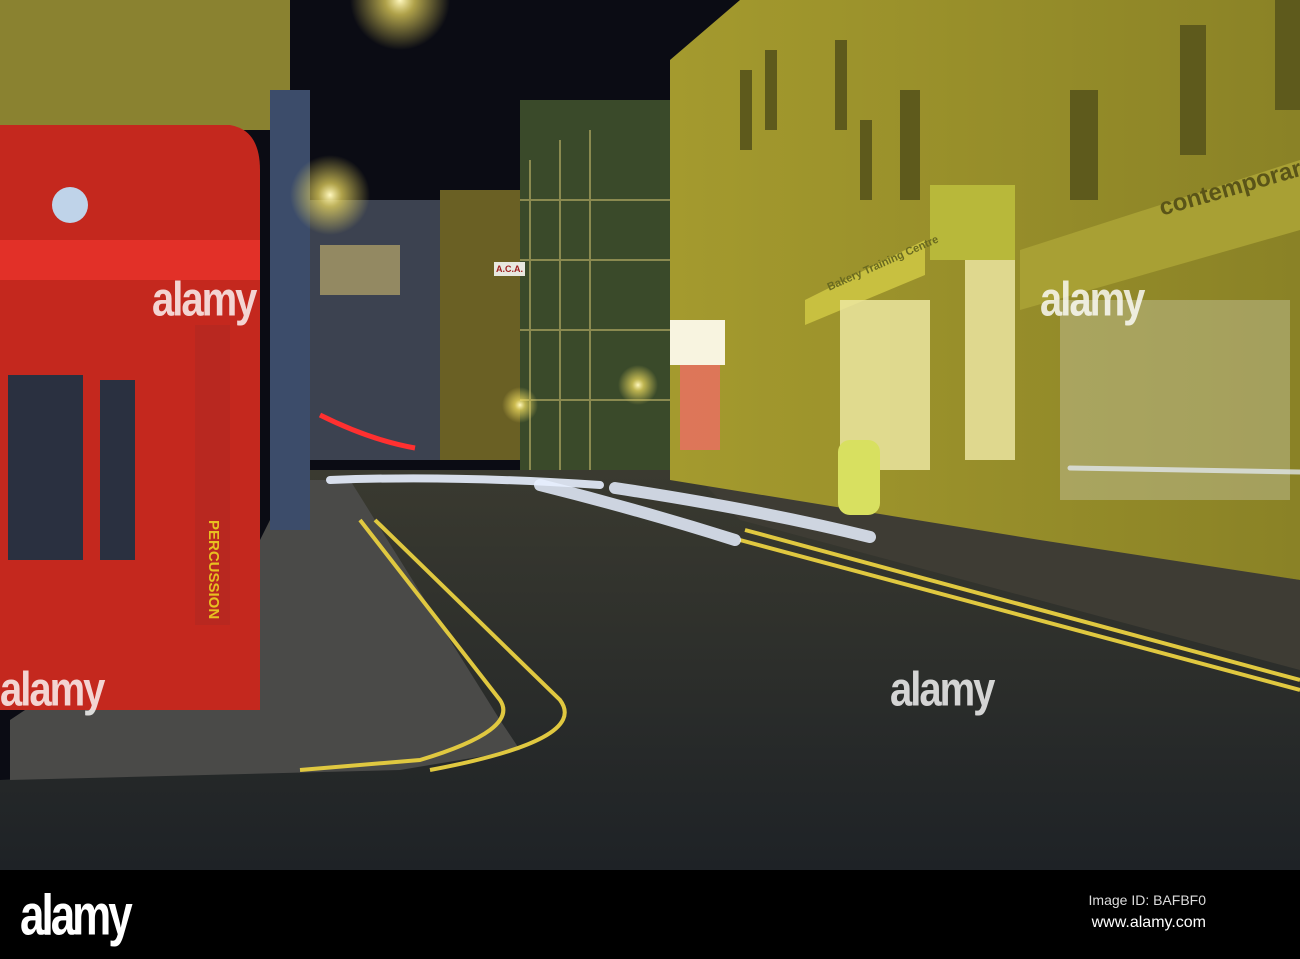 This screenshot has width=1300, height=959. What do you see at coordinates (509, 269) in the screenshot?
I see `aca-sign: A.C.A.` at bounding box center [509, 269].